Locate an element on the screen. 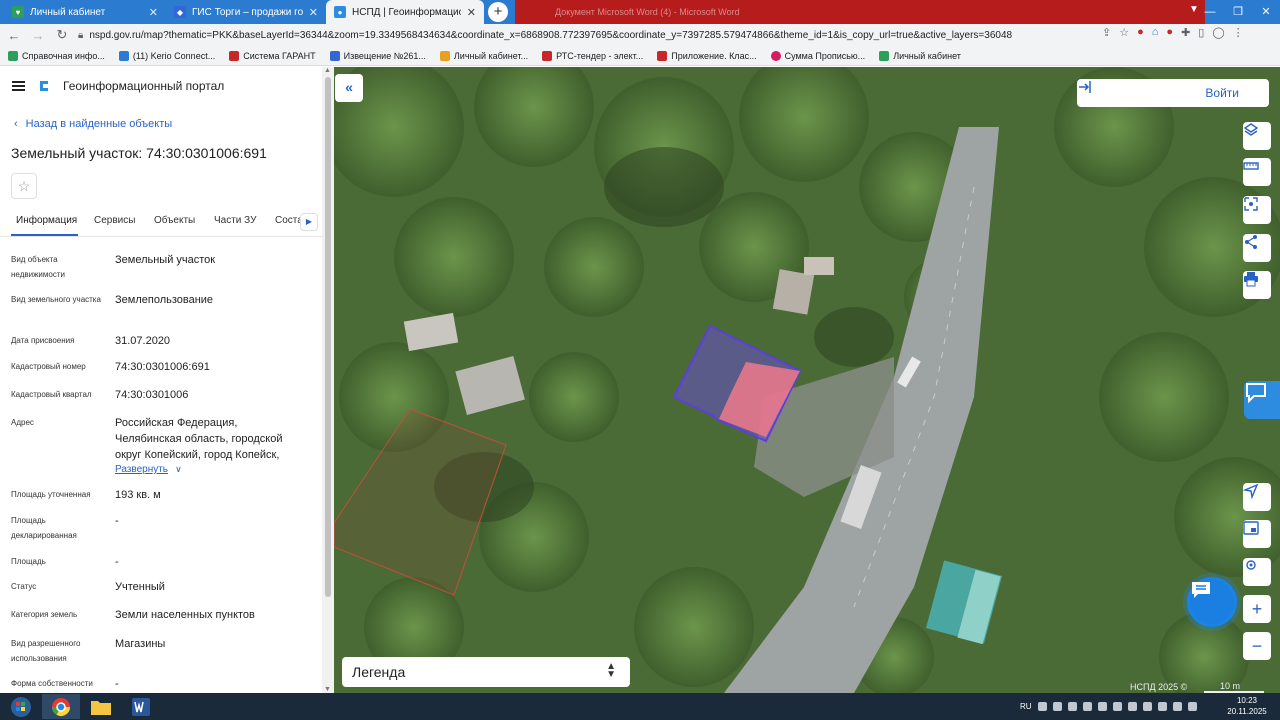 This screenshot has height=720, width=1280. expand-address-link: Развернуть ∨ is located at coordinates (210, 469).